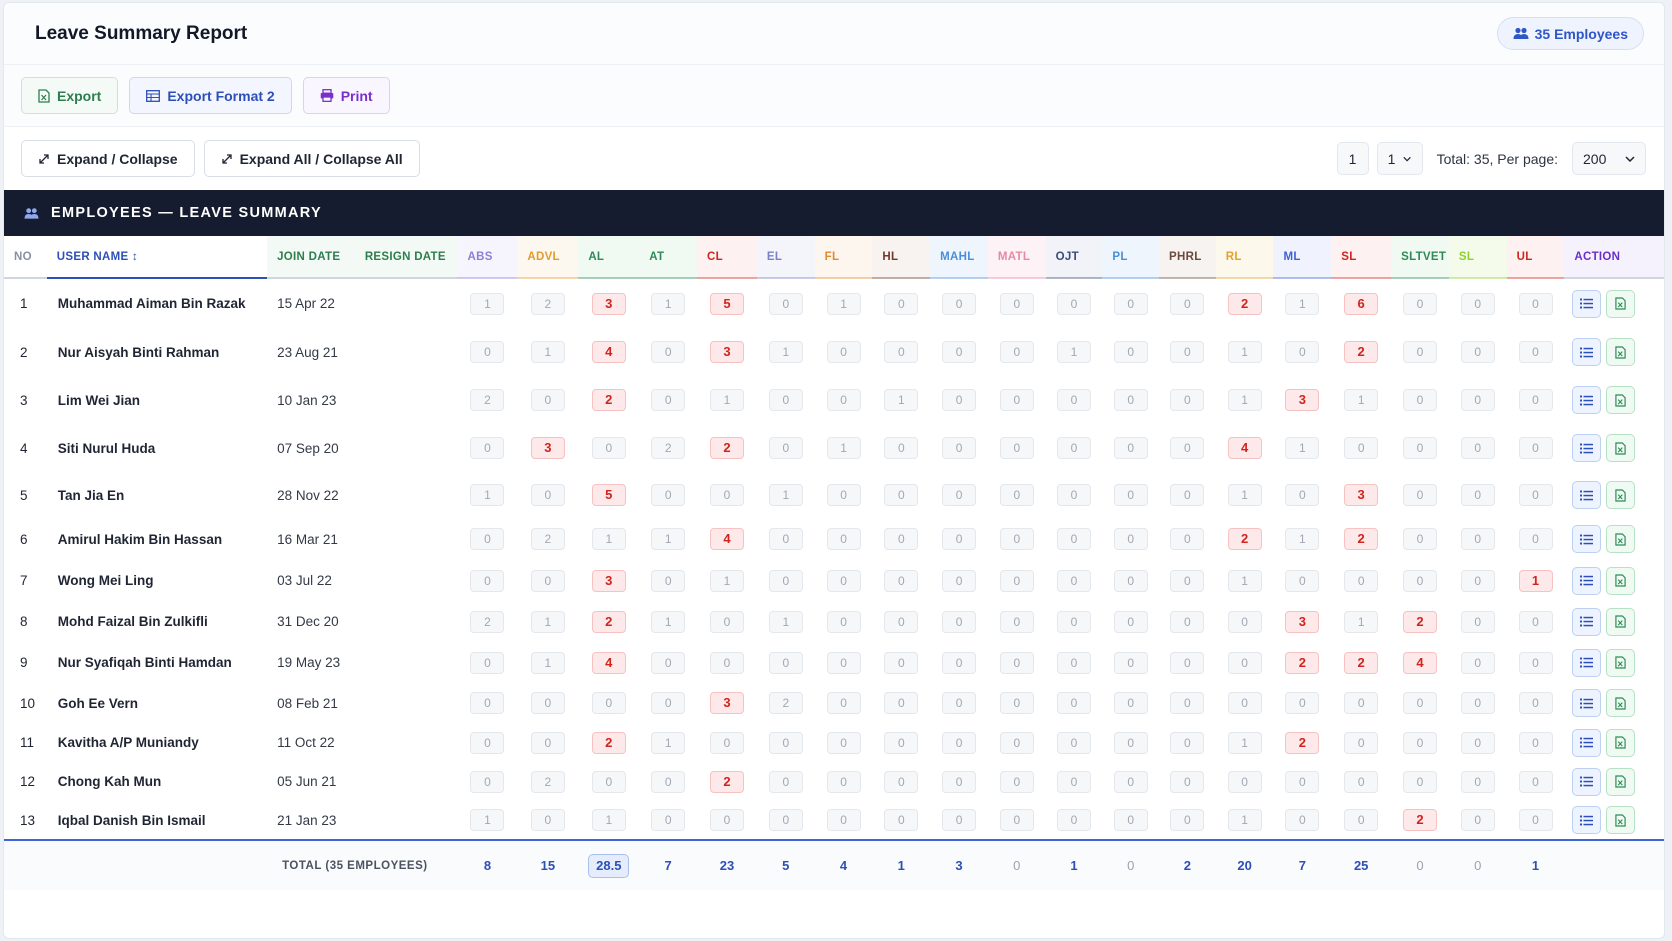  What do you see at coordinates (1074, 257) in the screenshot?
I see `column-header-ojt: OJT` at bounding box center [1074, 257].